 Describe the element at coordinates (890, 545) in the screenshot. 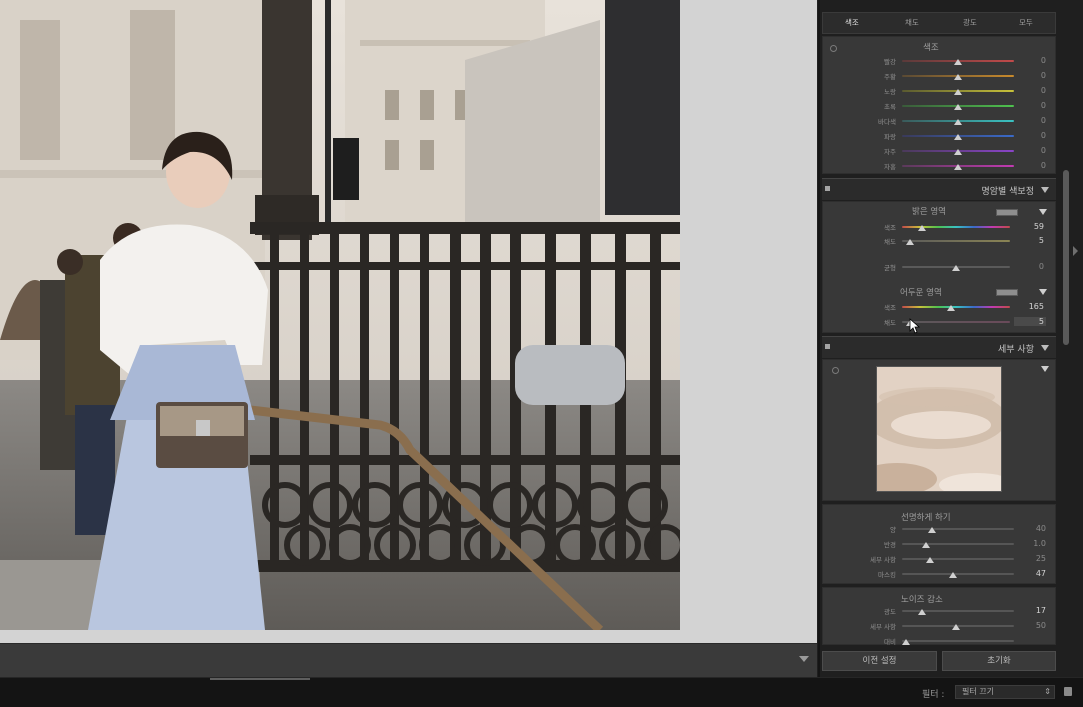

I see `sharpening-row-label: 반경` at that location.